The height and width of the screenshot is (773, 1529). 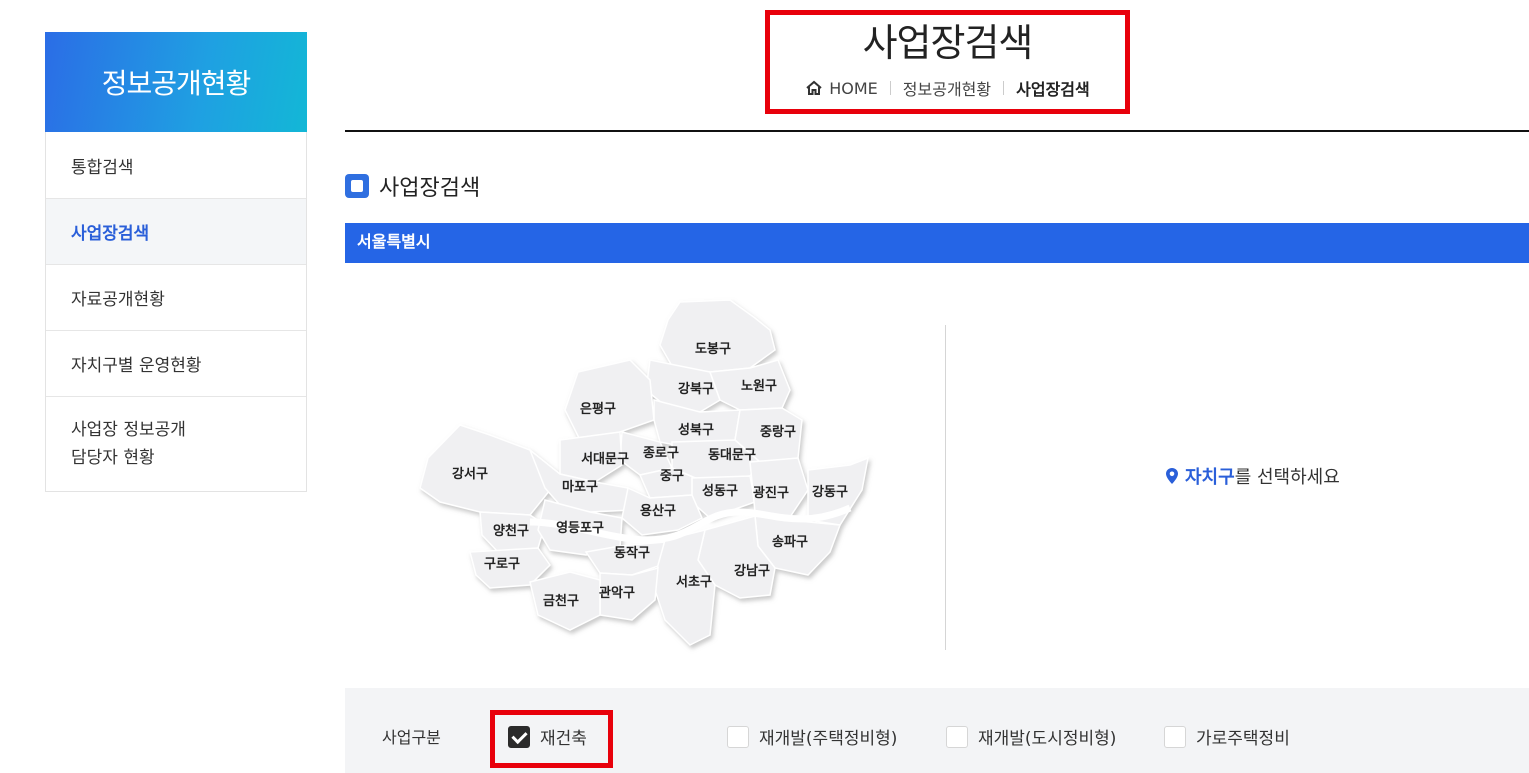 I want to click on district-label: 관악구, so click(x=617, y=593).